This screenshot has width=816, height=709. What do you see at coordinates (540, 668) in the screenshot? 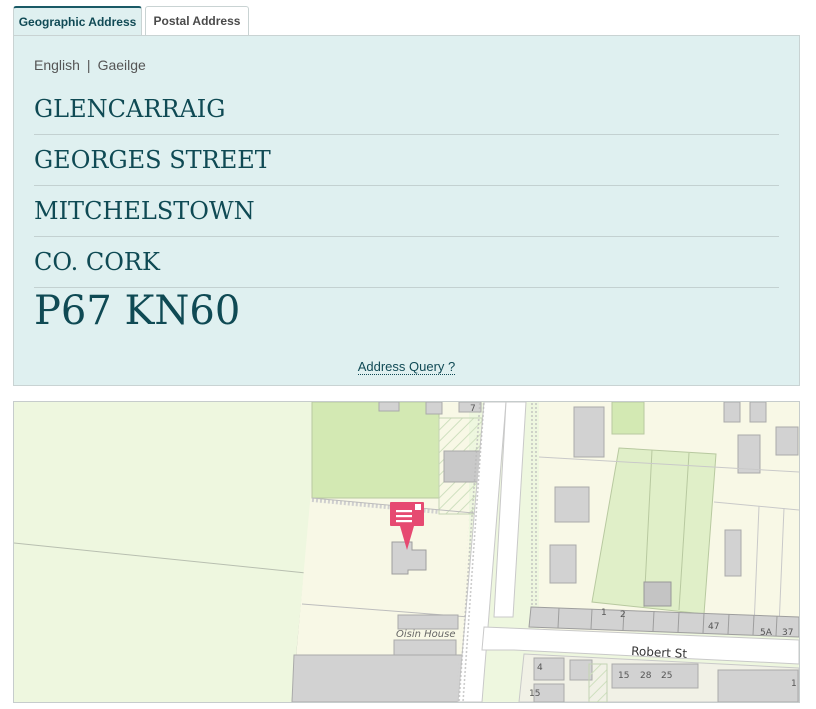
I see `house-number-4: 4` at bounding box center [540, 668].